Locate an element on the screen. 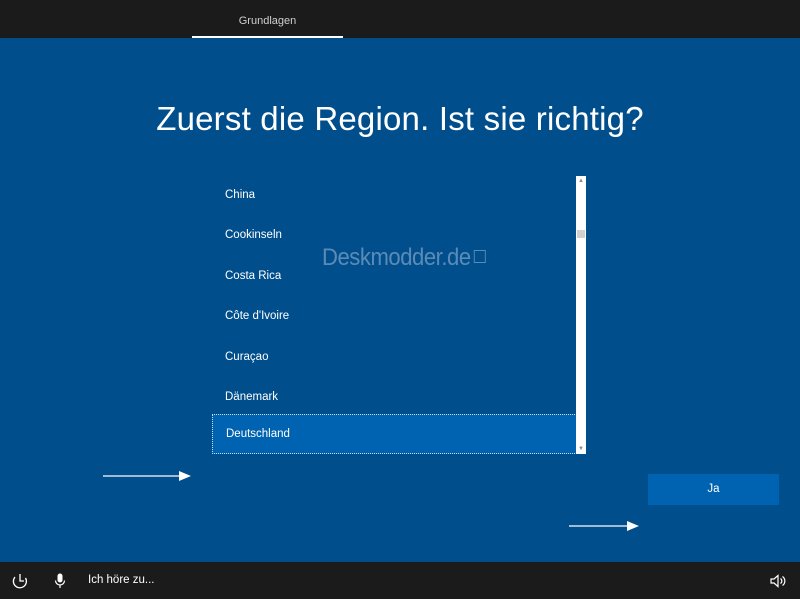 This screenshot has width=800, height=599. list-item-curacao: Curaçao is located at coordinates (394, 358).